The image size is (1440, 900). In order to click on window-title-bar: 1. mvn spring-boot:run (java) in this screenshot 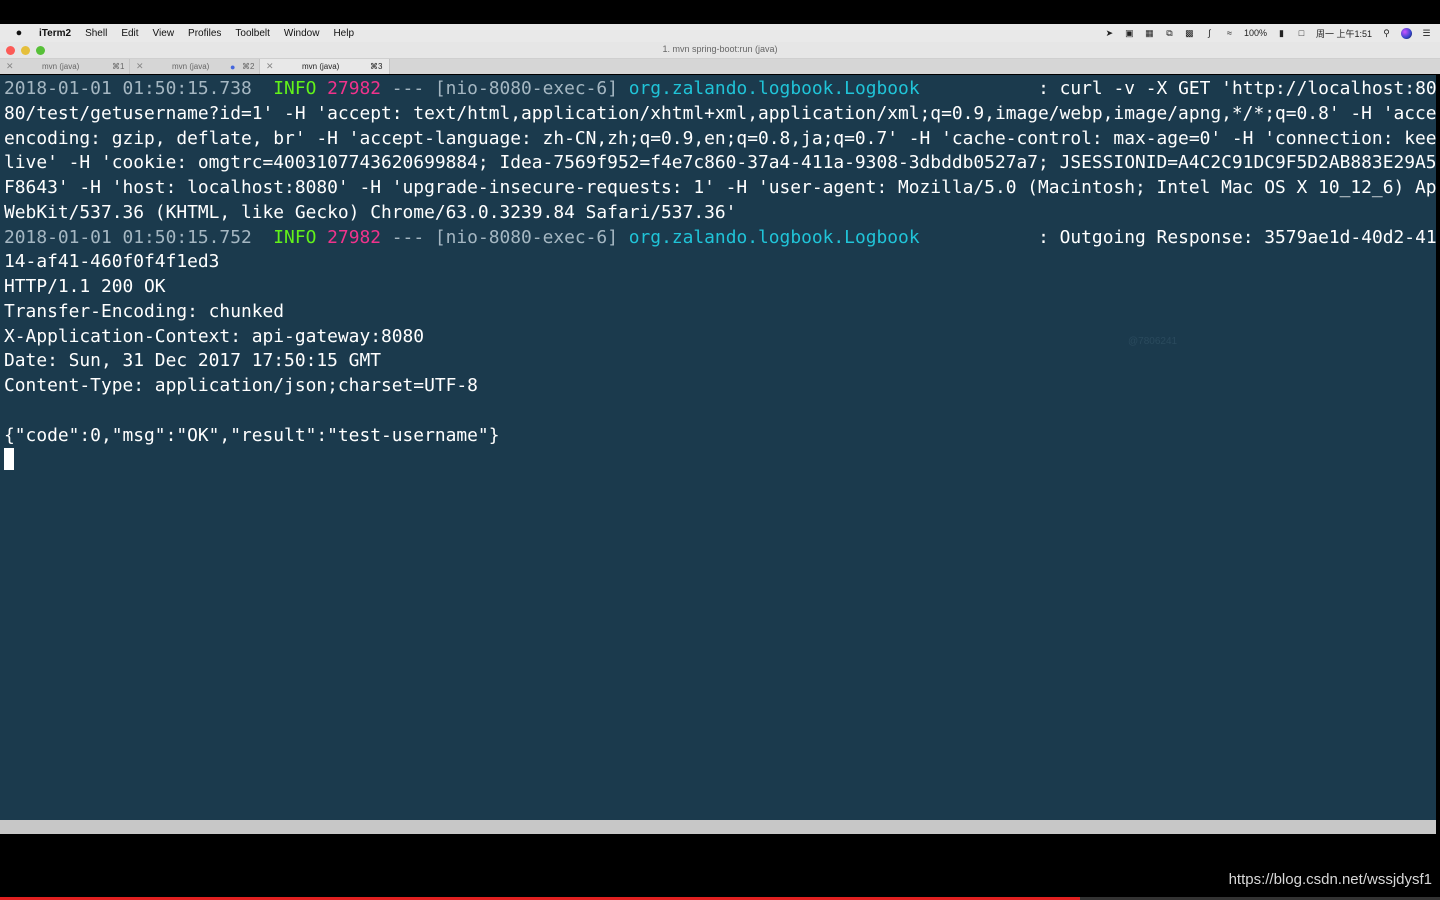, I will do `click(720, 50)`.